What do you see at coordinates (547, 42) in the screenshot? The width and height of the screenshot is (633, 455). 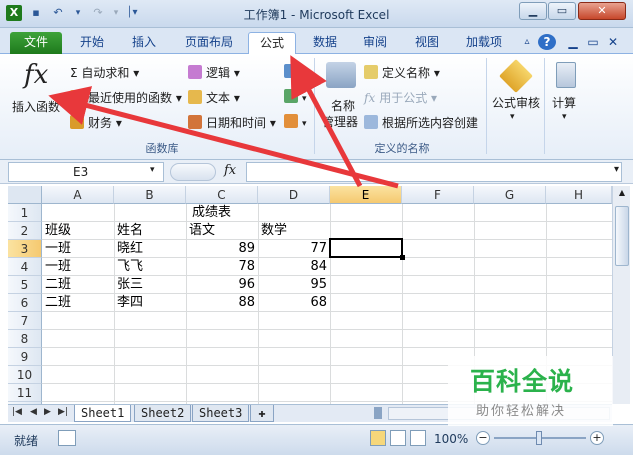 I see `help-icon: ?` at bounding box center [547, 42].